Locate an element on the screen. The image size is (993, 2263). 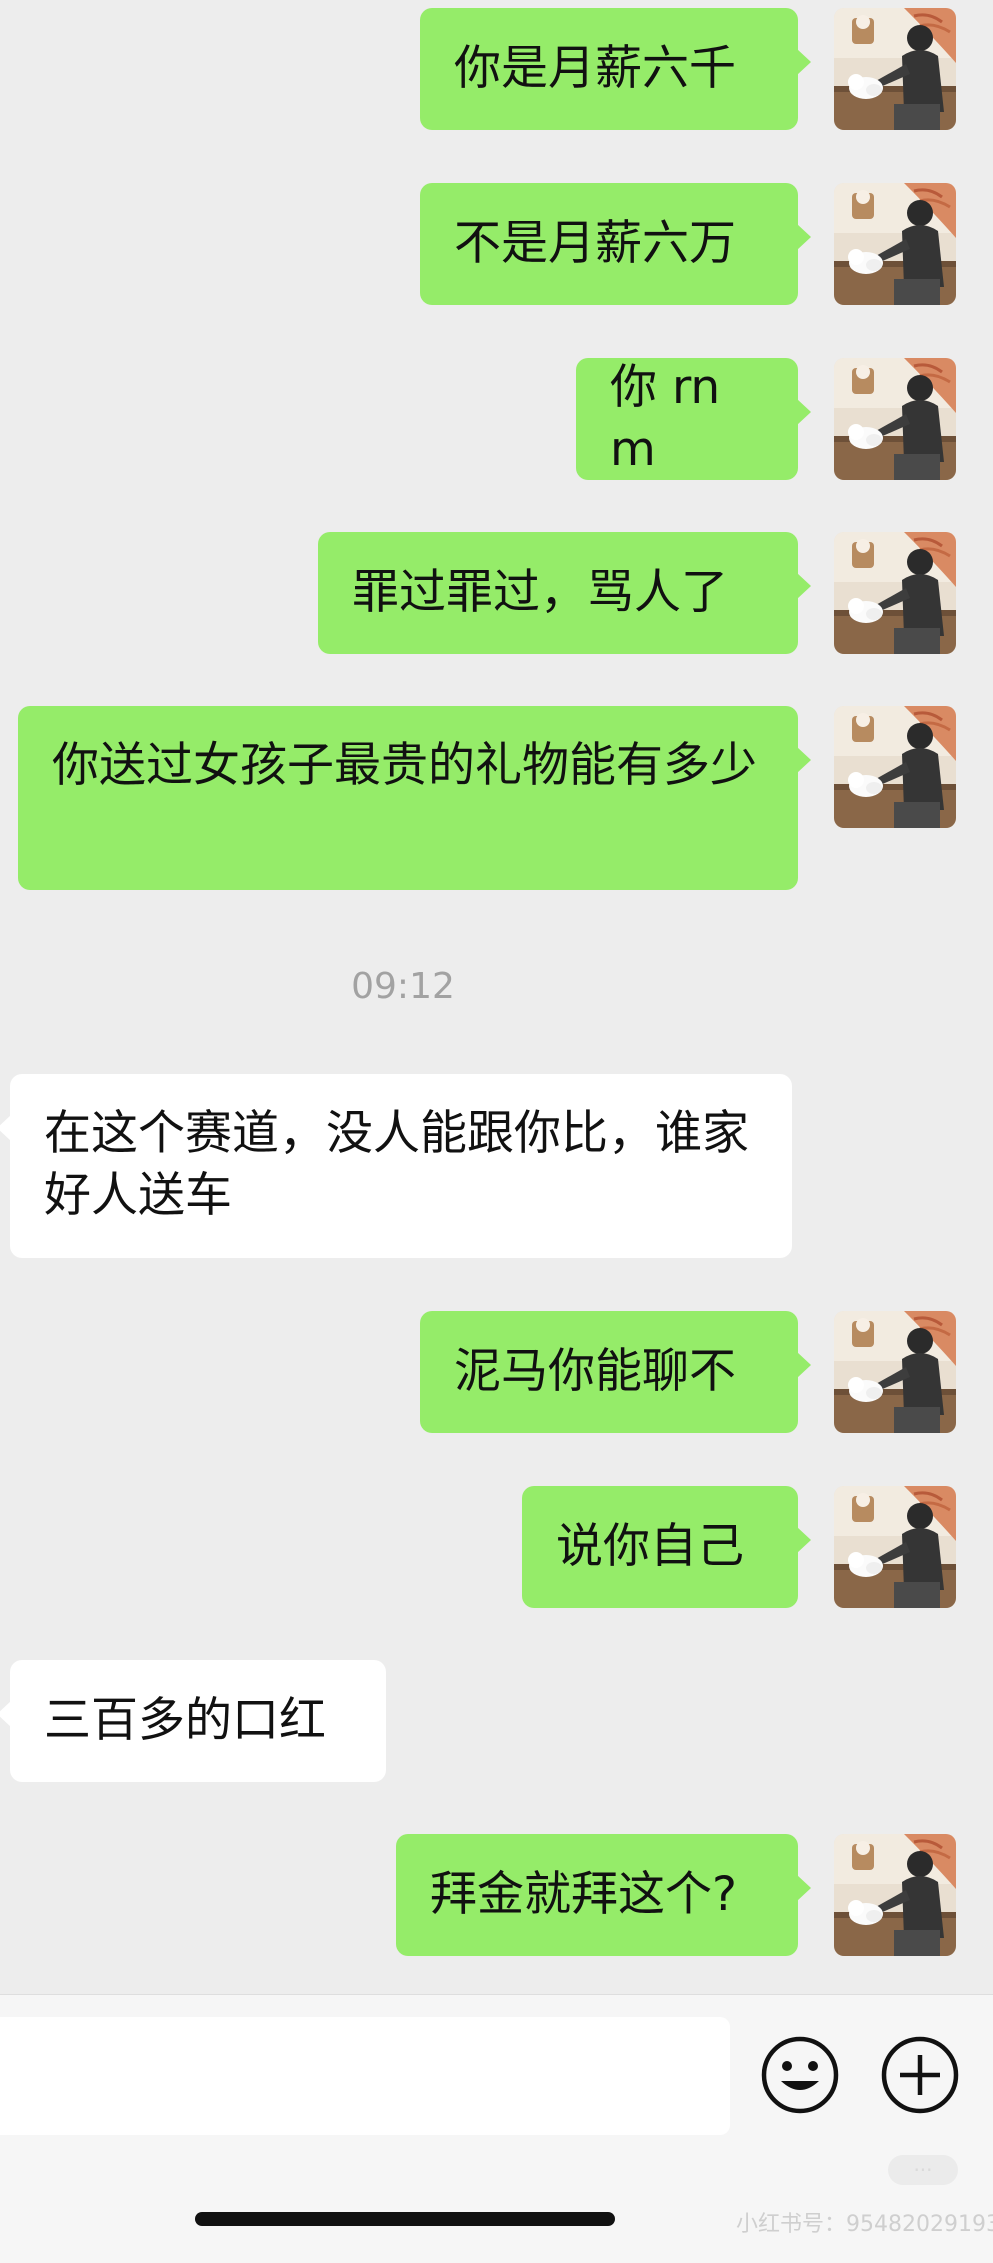
message-text: 你是月薪六千 is located at coordinates (595, 68).